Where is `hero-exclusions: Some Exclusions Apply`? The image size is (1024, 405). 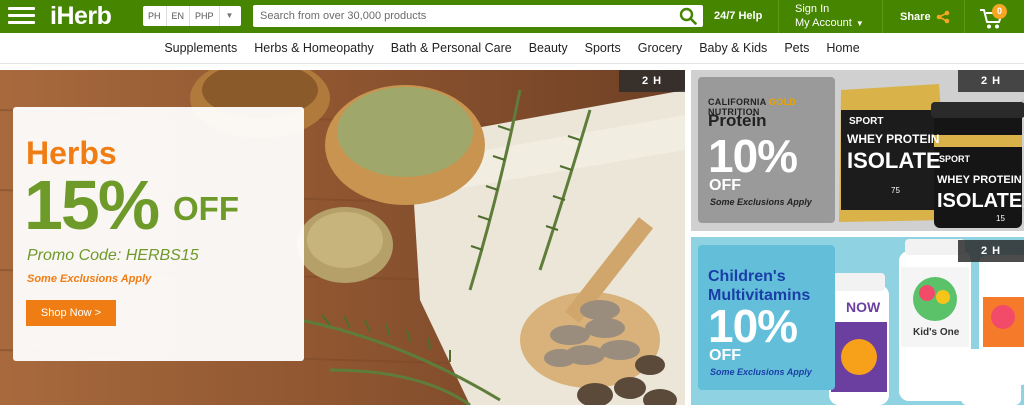 hero-exclusions: Some Exclusions Apply is located at coordinates (89, 279).